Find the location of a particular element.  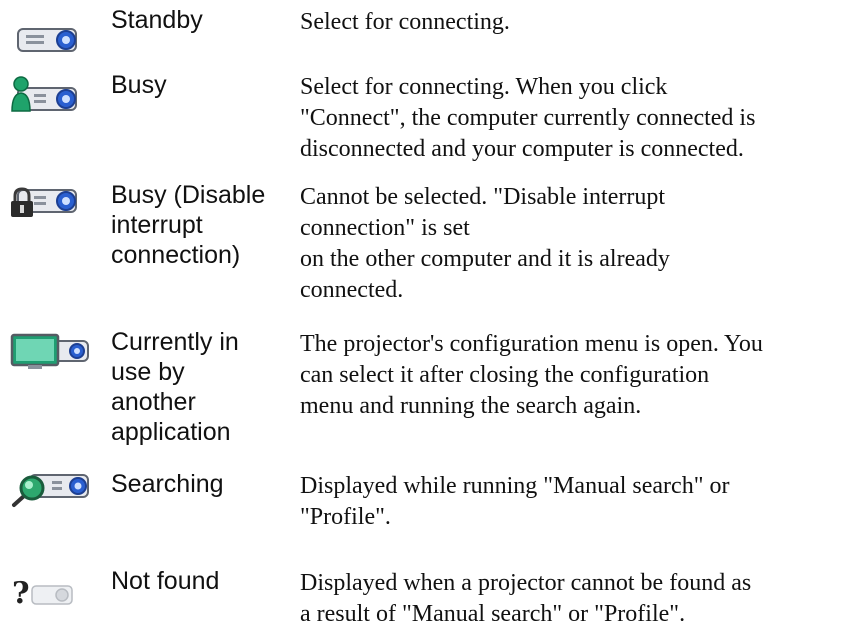

state-name-in-use: Currently in use by another application is located at coordinates (175, 387).